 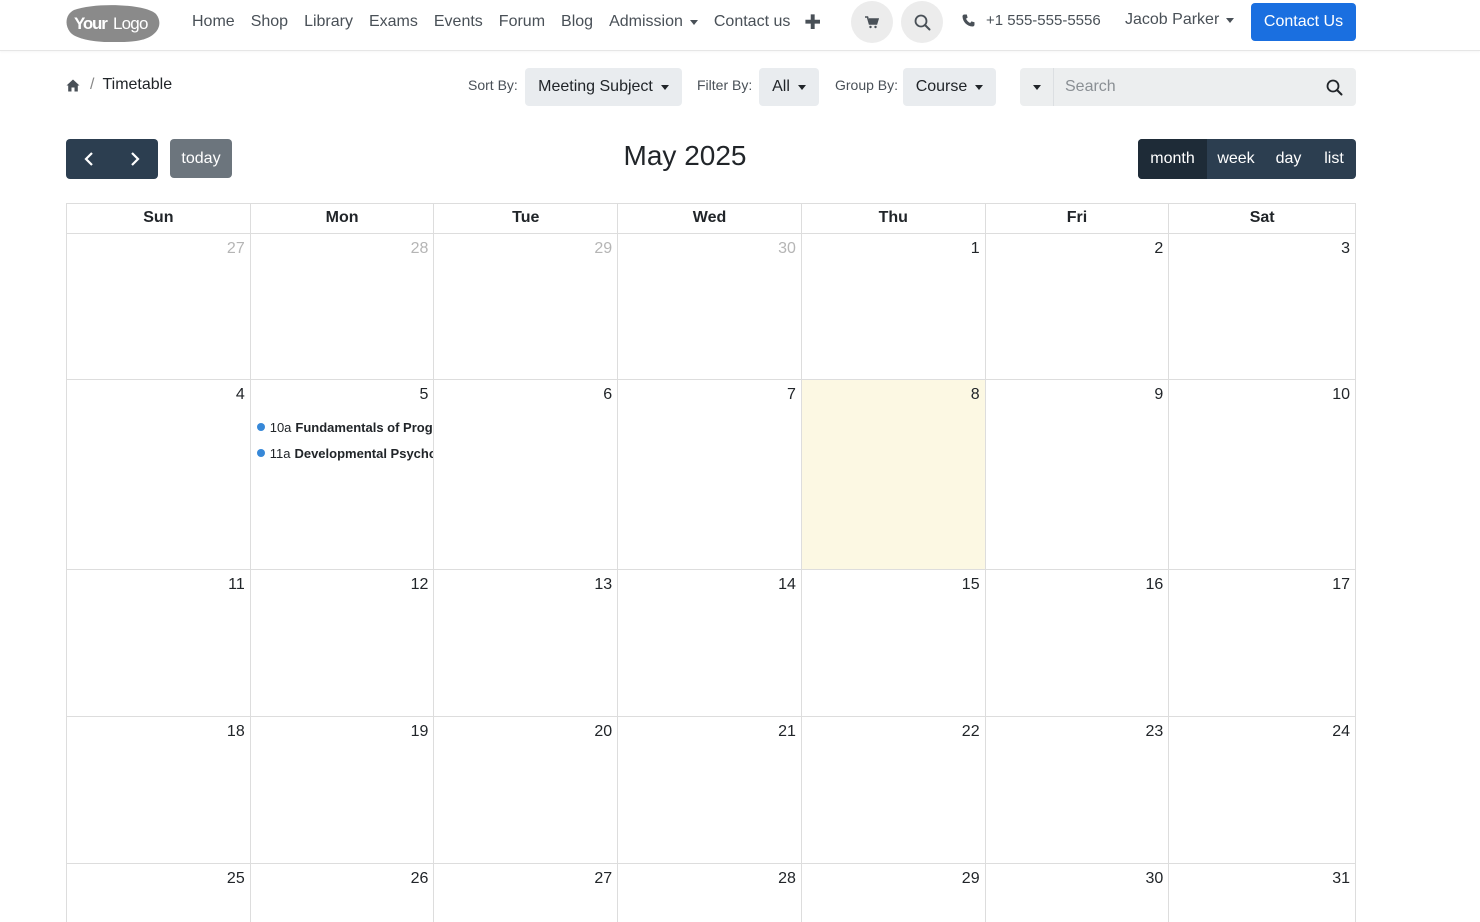 I want to click on day-cell-today: 8, so click(x=893, y=474).